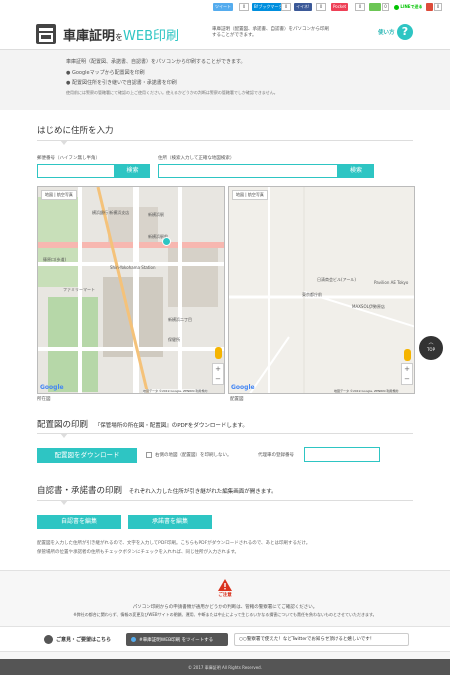 This screenshot has height=675, width=450. Describe the element at coordinates (429, 7) in the screenshot. I see `gplus-icon` at that location.